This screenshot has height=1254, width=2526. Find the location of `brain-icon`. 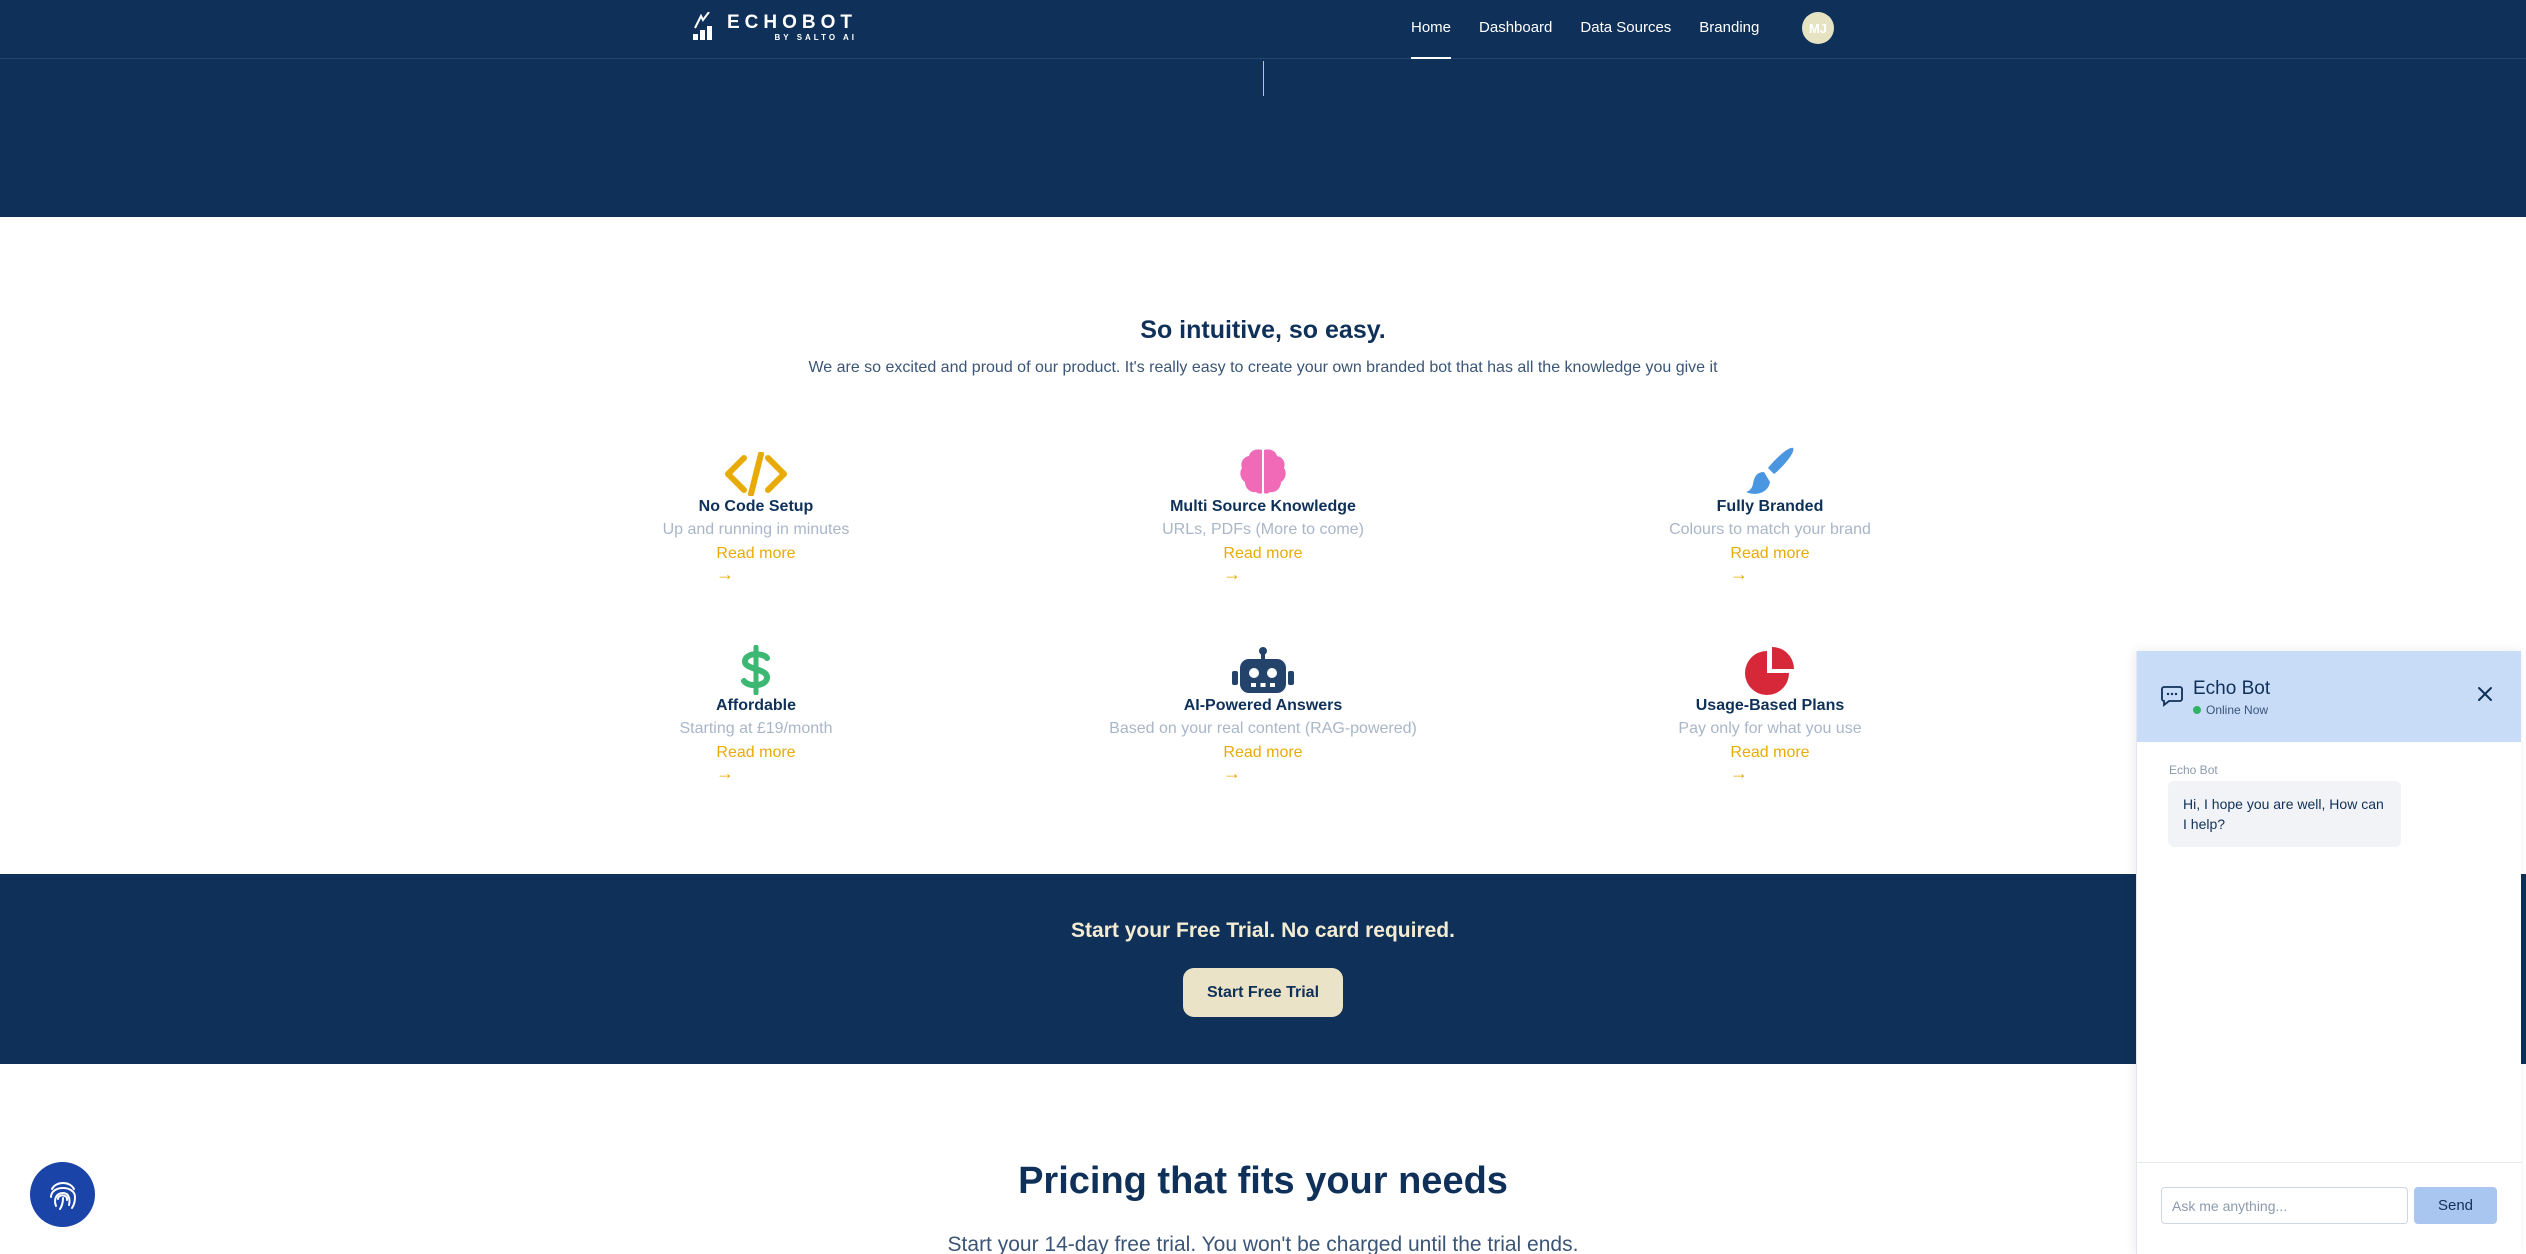

brain-icon is located at coordinates (1263, 470).